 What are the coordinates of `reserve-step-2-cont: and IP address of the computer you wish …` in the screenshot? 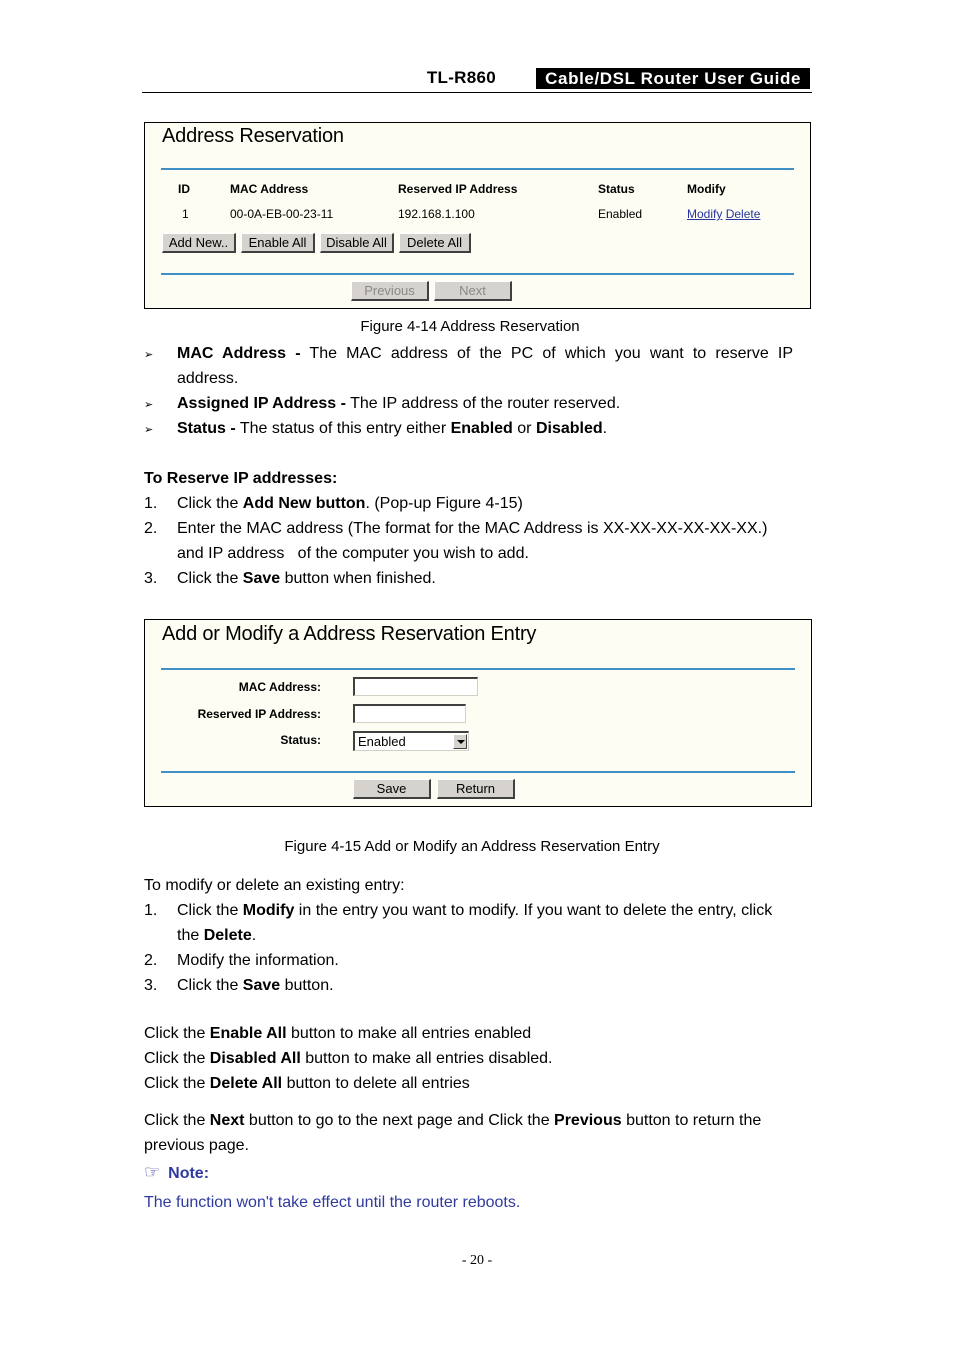 It's located at (353, 553).